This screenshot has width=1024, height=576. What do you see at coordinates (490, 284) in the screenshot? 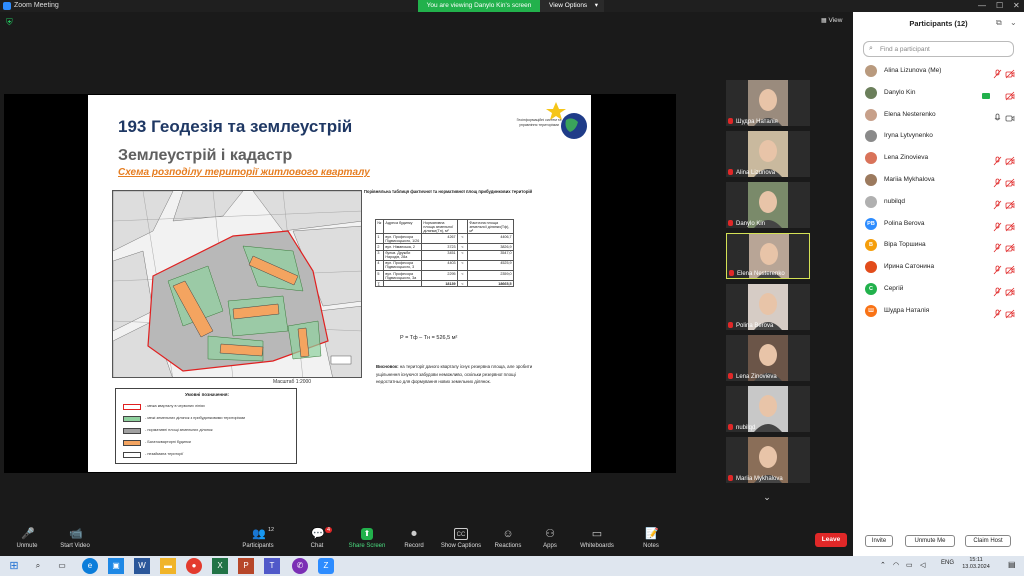
I see `table-cell: 18665,5` at bounding box center [490, 284].